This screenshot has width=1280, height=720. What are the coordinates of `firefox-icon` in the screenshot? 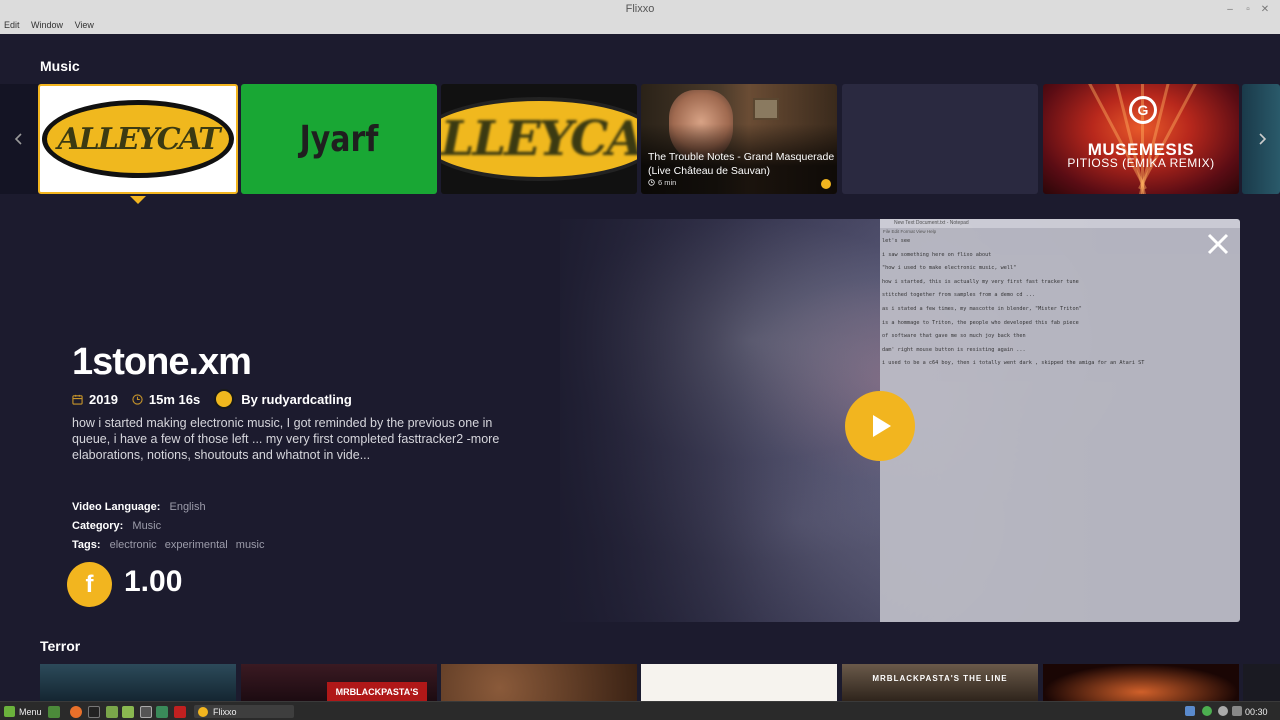 It's located at (76, 711).